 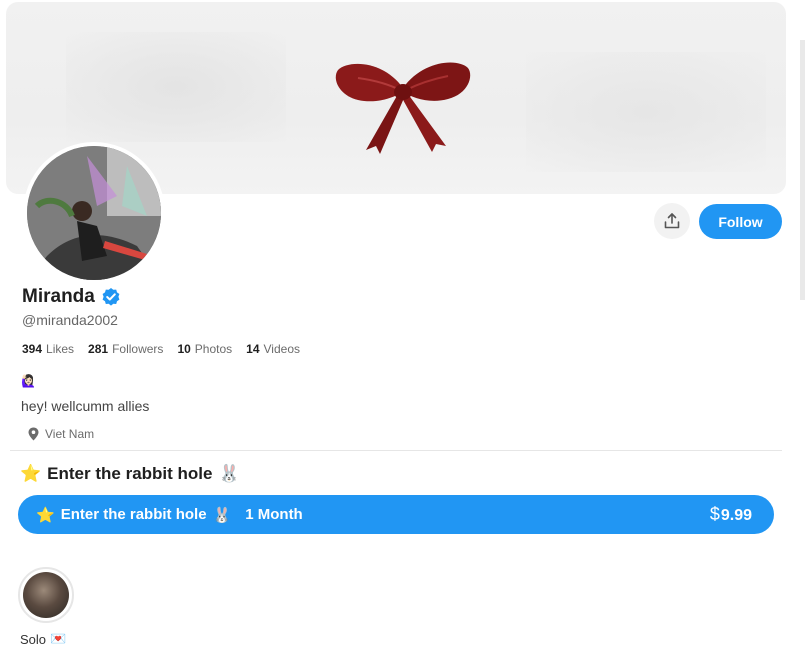 I want to click on share-button, so click(x=672, y=221).